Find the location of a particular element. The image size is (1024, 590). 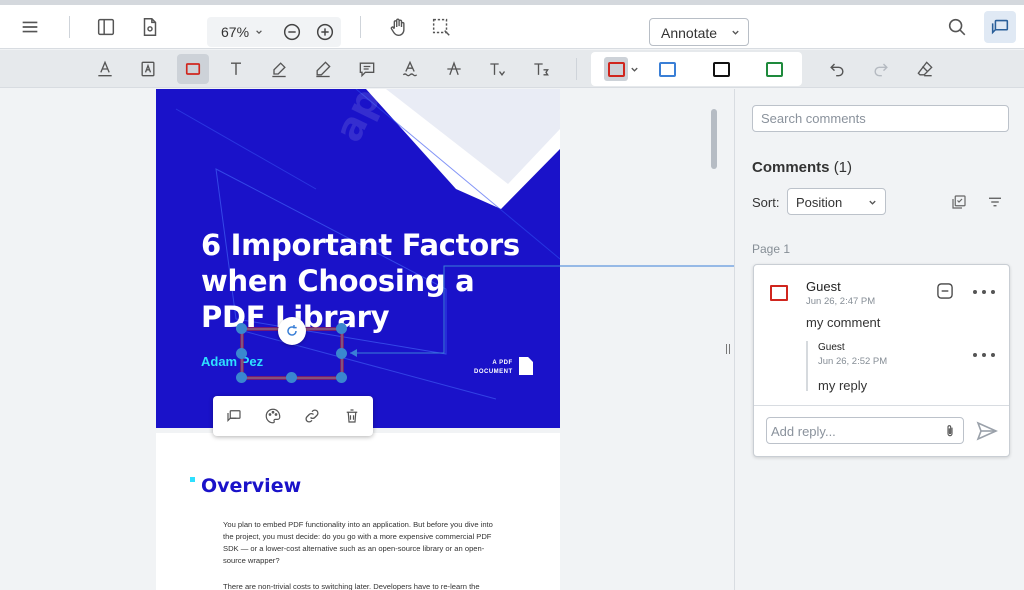

rectangle-tool-icon is located at coordinates (193, 69).